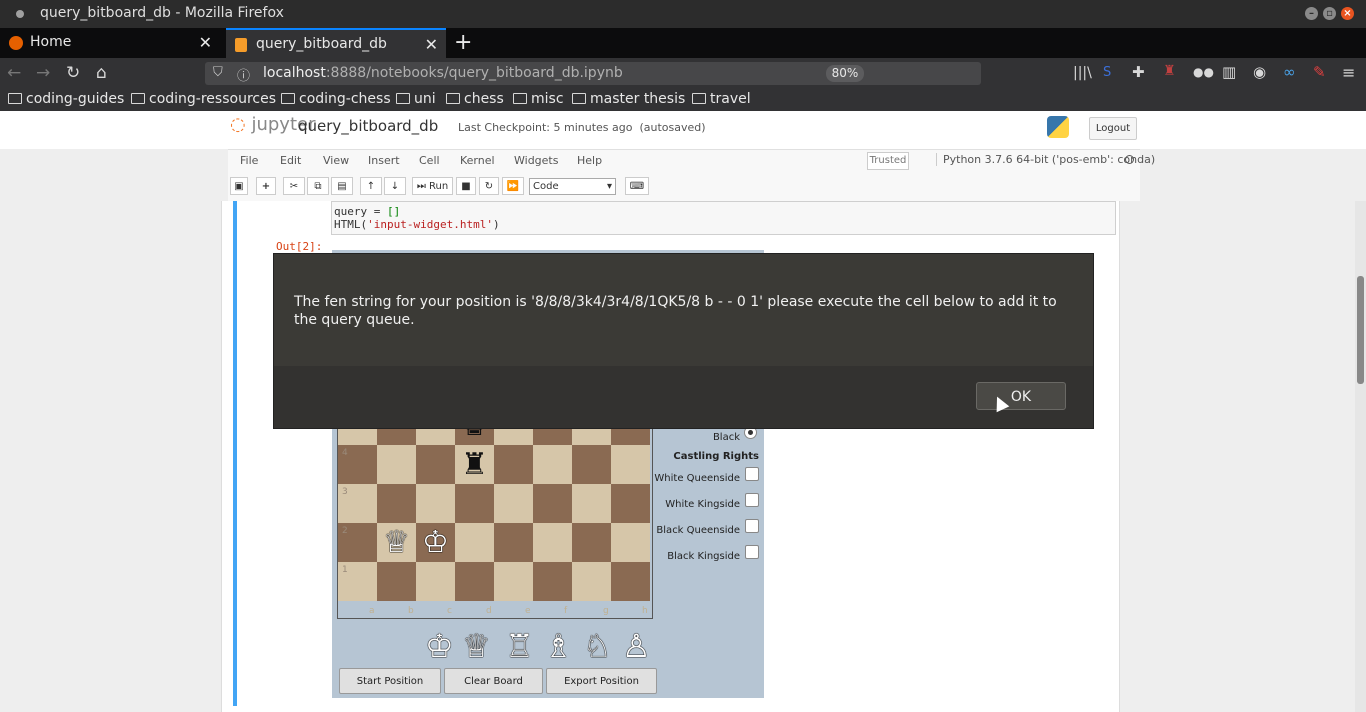  I want to click on firefox-icon, so click(16, 43).